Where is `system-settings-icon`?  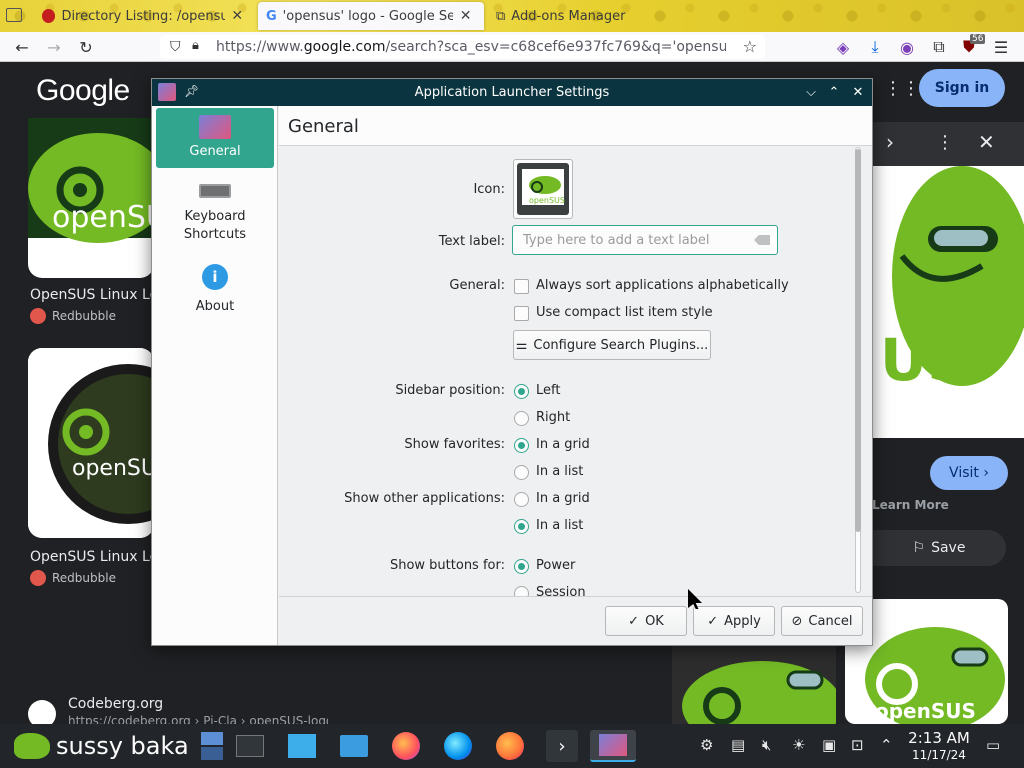
system-settings-icon is located at coordinates (250, 746).